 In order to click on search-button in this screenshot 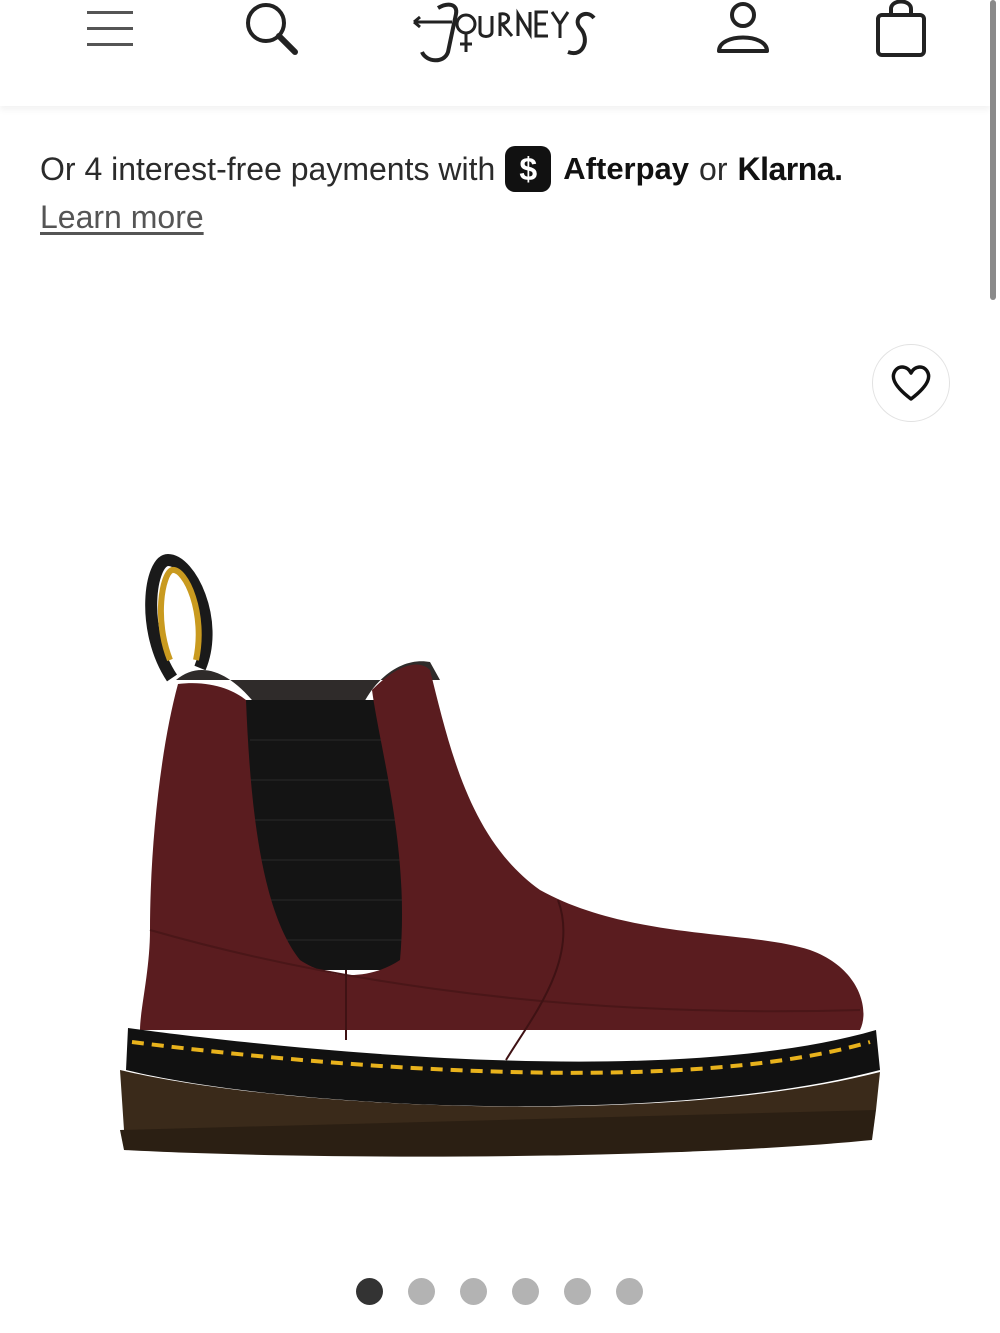, I will do `click(270, 29)`.